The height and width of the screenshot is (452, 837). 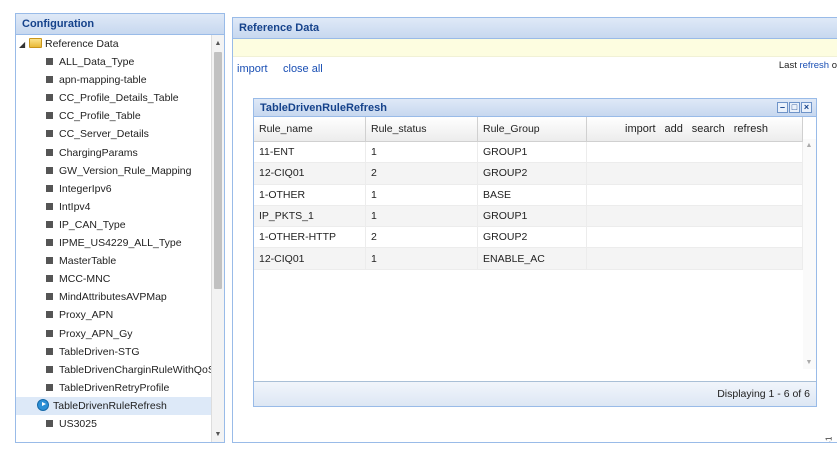 I want to click on search-action-link: search, so click(x=708, y=129).